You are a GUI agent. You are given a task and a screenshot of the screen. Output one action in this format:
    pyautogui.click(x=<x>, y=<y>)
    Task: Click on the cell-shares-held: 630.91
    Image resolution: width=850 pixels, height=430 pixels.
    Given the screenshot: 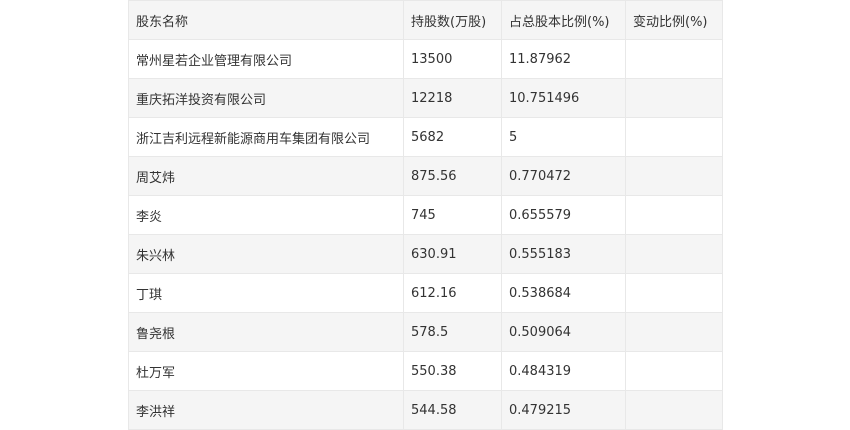 What is the action you would take?
    pyautogui.click(x=452, y=254)
    